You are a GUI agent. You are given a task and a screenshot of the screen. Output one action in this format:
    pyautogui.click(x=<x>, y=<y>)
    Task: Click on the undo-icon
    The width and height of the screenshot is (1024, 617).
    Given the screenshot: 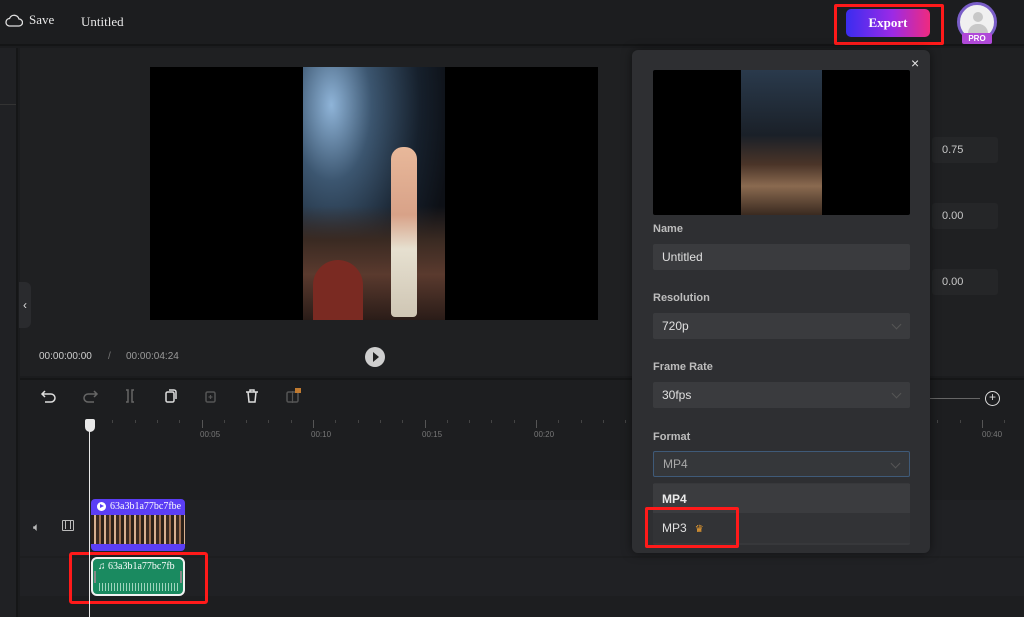 What is the action you would take?
    pyautogui.click(x=49, y=396)
    